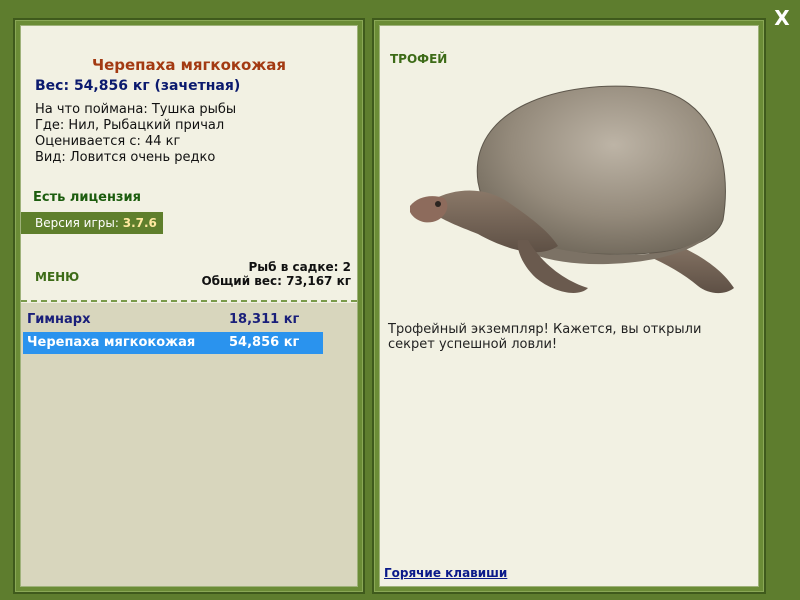 The height and width of the screenshot is (600, 800). Describe the element at coordinates (189, 301) in the screenshot. I see `divider` at that location.